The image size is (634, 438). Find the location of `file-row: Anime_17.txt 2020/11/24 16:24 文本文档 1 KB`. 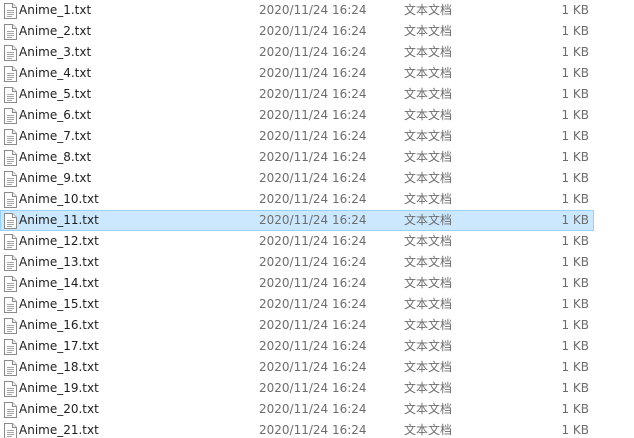

file-row: Anime_17.txt 2020/11/24 16:24 文本文档 1 KB is located at coordinates (297, 346).